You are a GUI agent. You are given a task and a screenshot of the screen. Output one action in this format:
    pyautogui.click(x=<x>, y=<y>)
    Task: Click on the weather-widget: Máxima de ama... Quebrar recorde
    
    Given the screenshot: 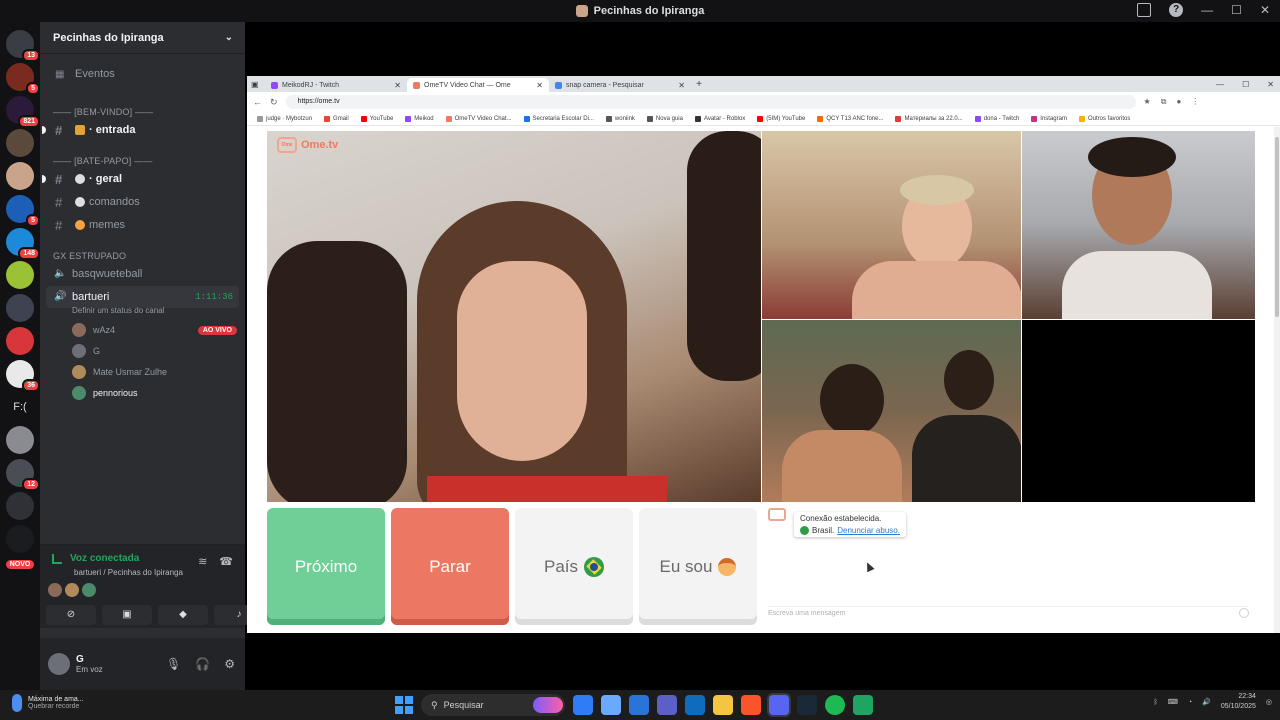 What is the action you would take?
    pyautogui.click(x=48, y=703)
    